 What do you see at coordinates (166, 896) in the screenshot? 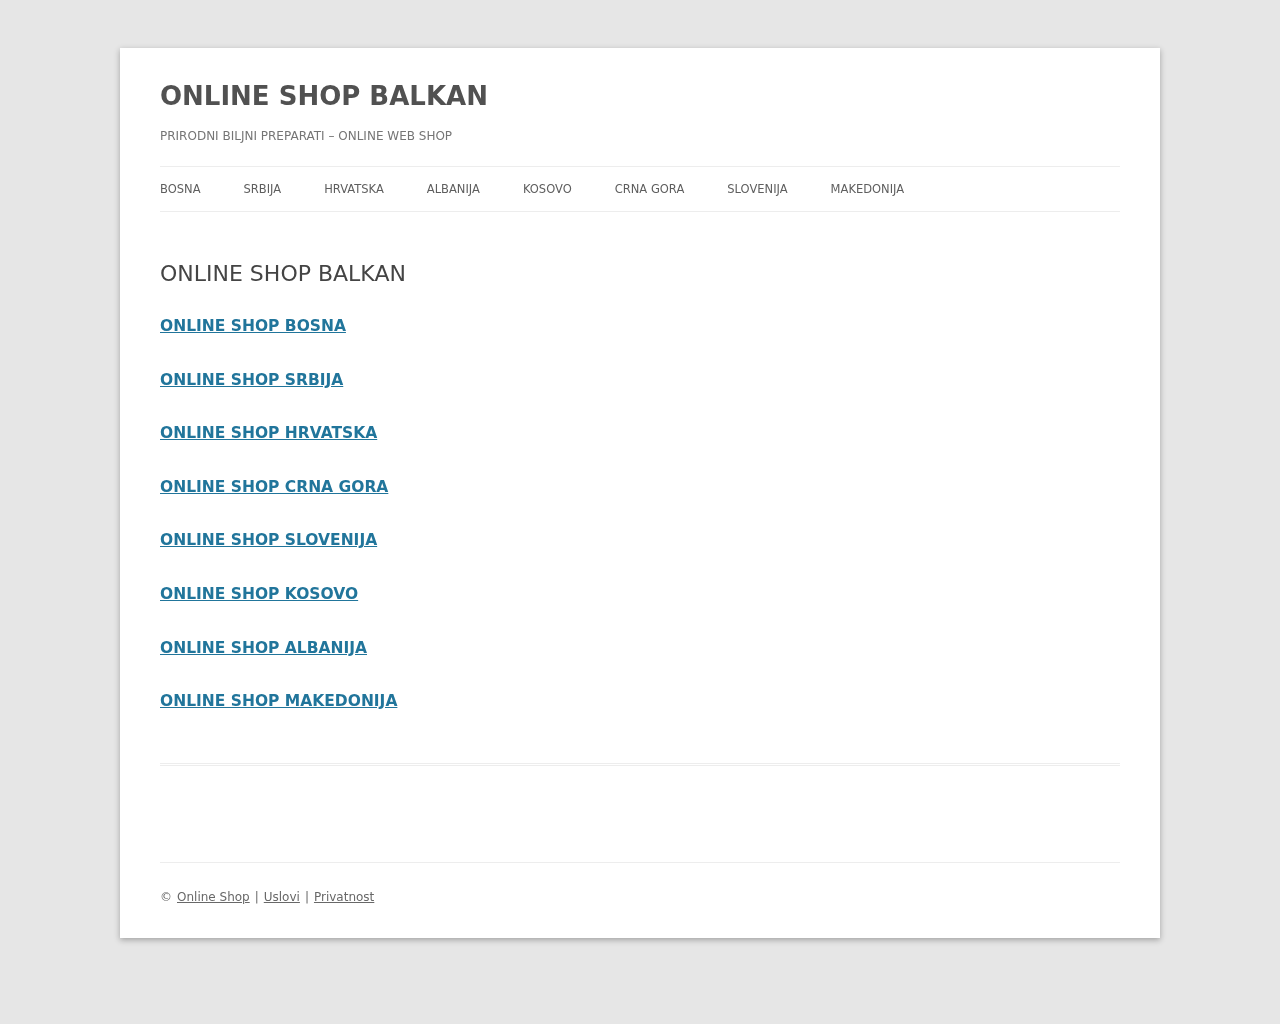
I see `copyright-symbol: ©` at bounding box center [166, 896].